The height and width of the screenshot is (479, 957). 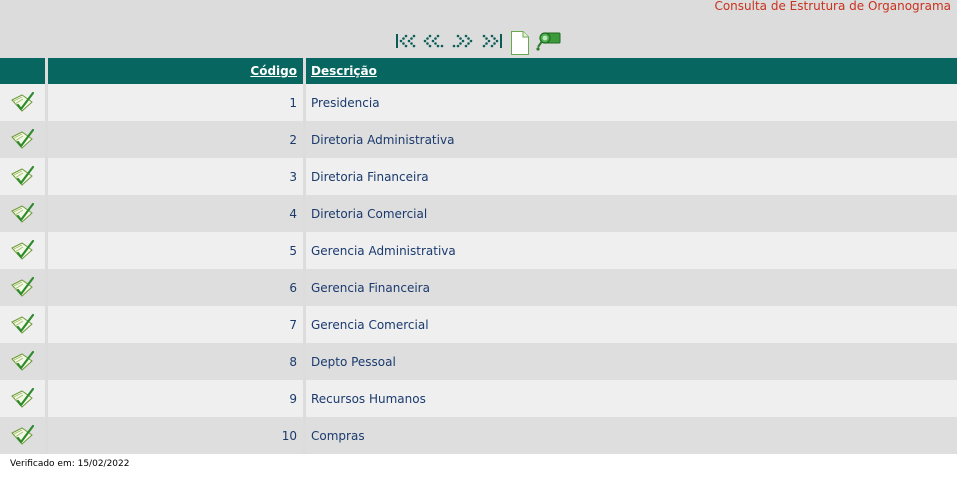 I want to click on last-page-icon, so click(x=492, y=43).